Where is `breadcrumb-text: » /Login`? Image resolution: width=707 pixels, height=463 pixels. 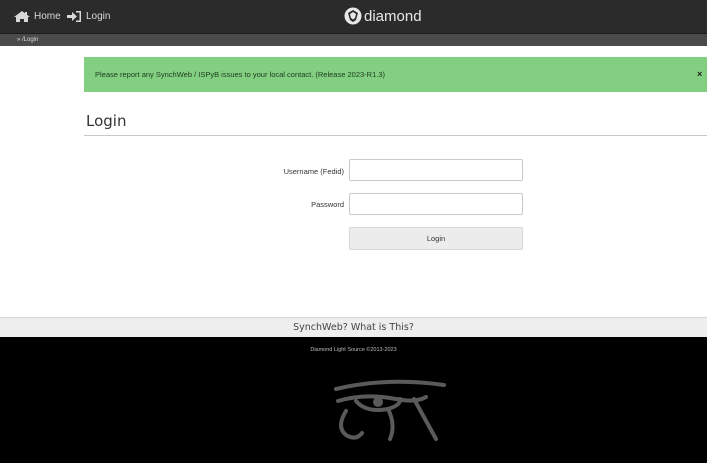
breadcrumb-text: » /Login is located at coordinates (27, 40).